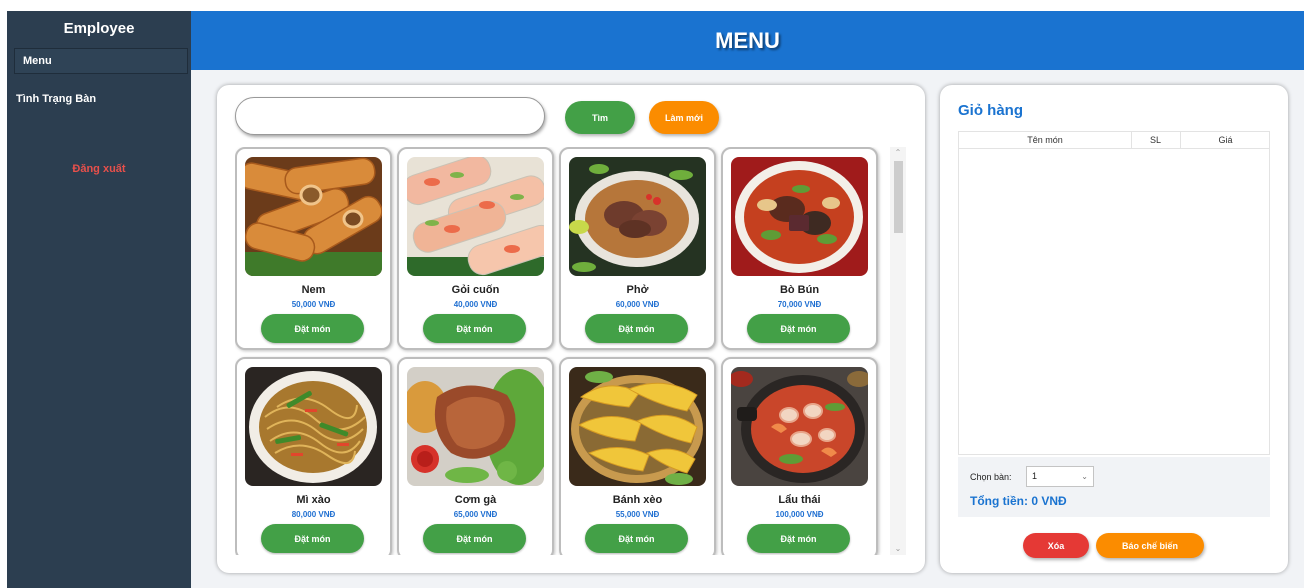 This screenshot has width=1304, height=588. I want to click on food-image-com-ga, so click(475, 426).